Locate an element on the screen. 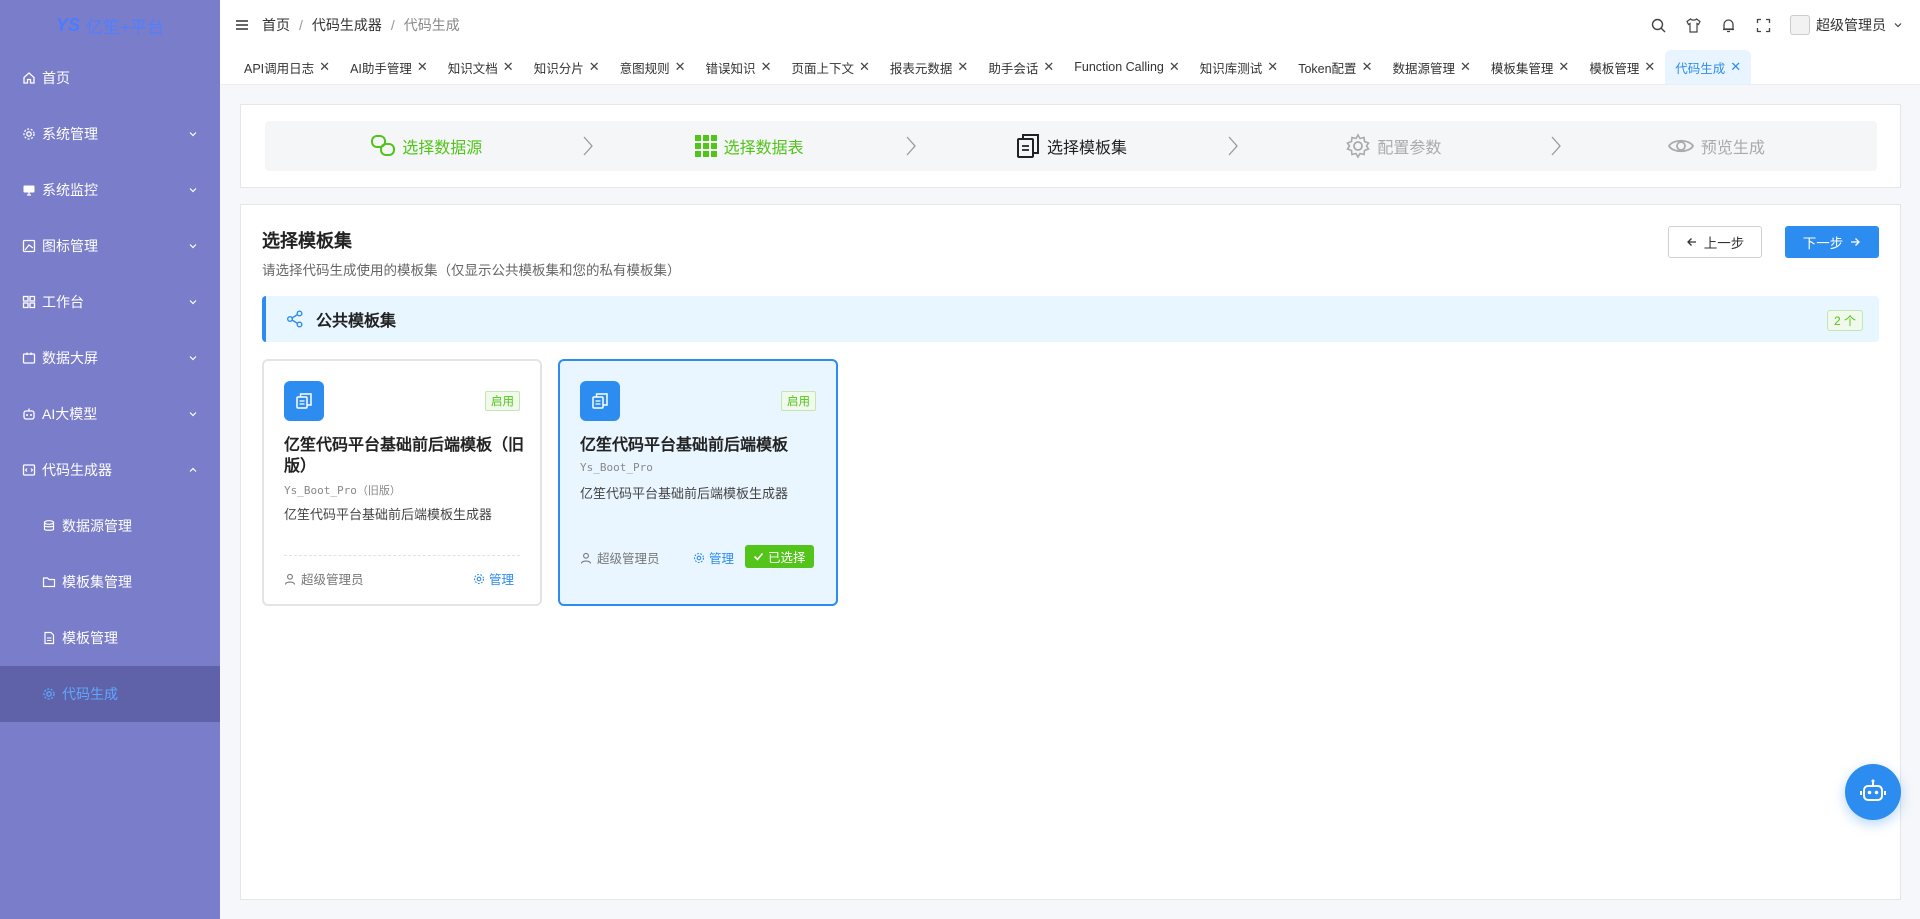 This screenshot has height=919, width=1920. tab-intent-rule: 意图规则 ✕ is located at coordinates (653, 67).